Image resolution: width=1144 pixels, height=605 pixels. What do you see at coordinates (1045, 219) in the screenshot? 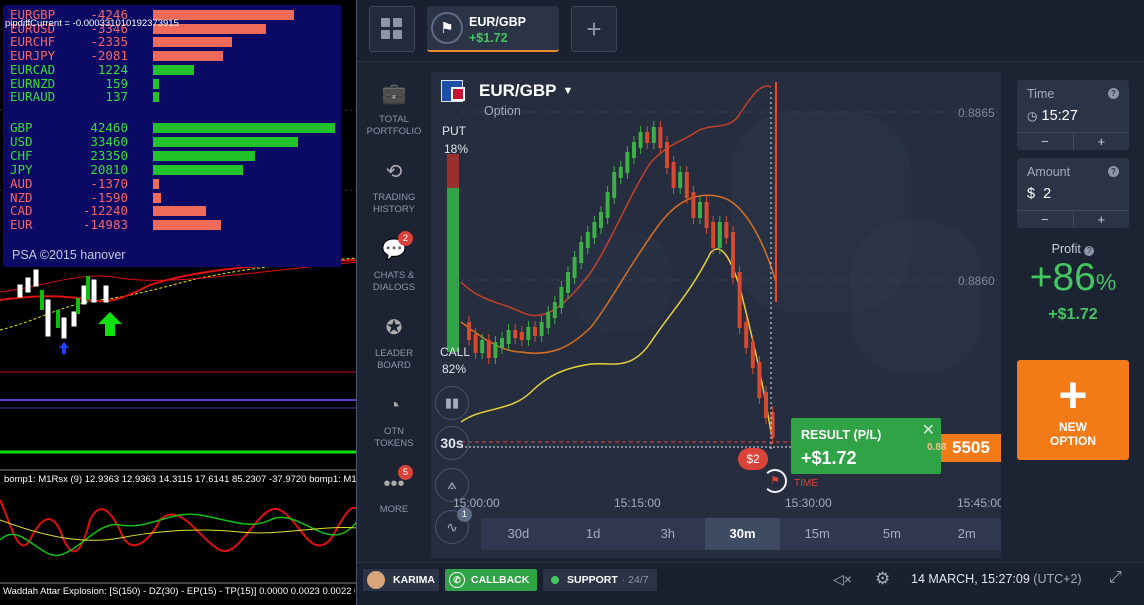
I see `amount-decrease-button: −` at bounding box center [1045, 219].